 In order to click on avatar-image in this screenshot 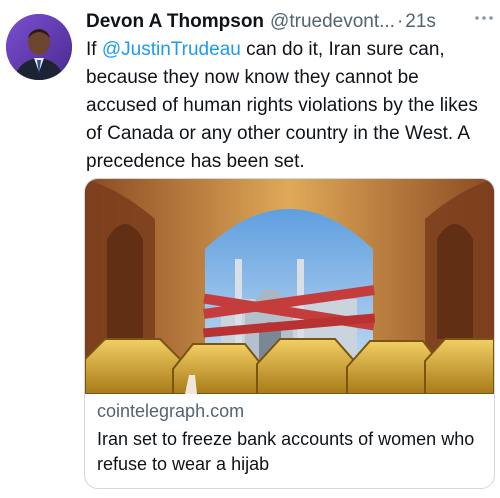, I will do `click(39, 47)`.